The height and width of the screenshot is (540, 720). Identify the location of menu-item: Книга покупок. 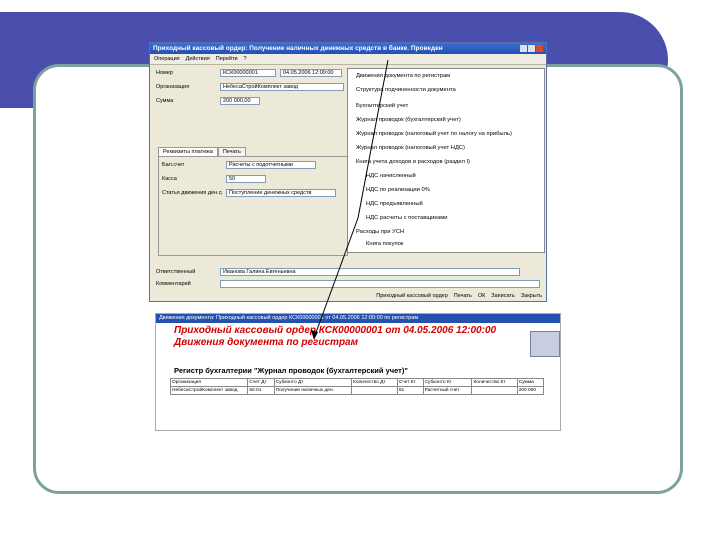
(384, 244).